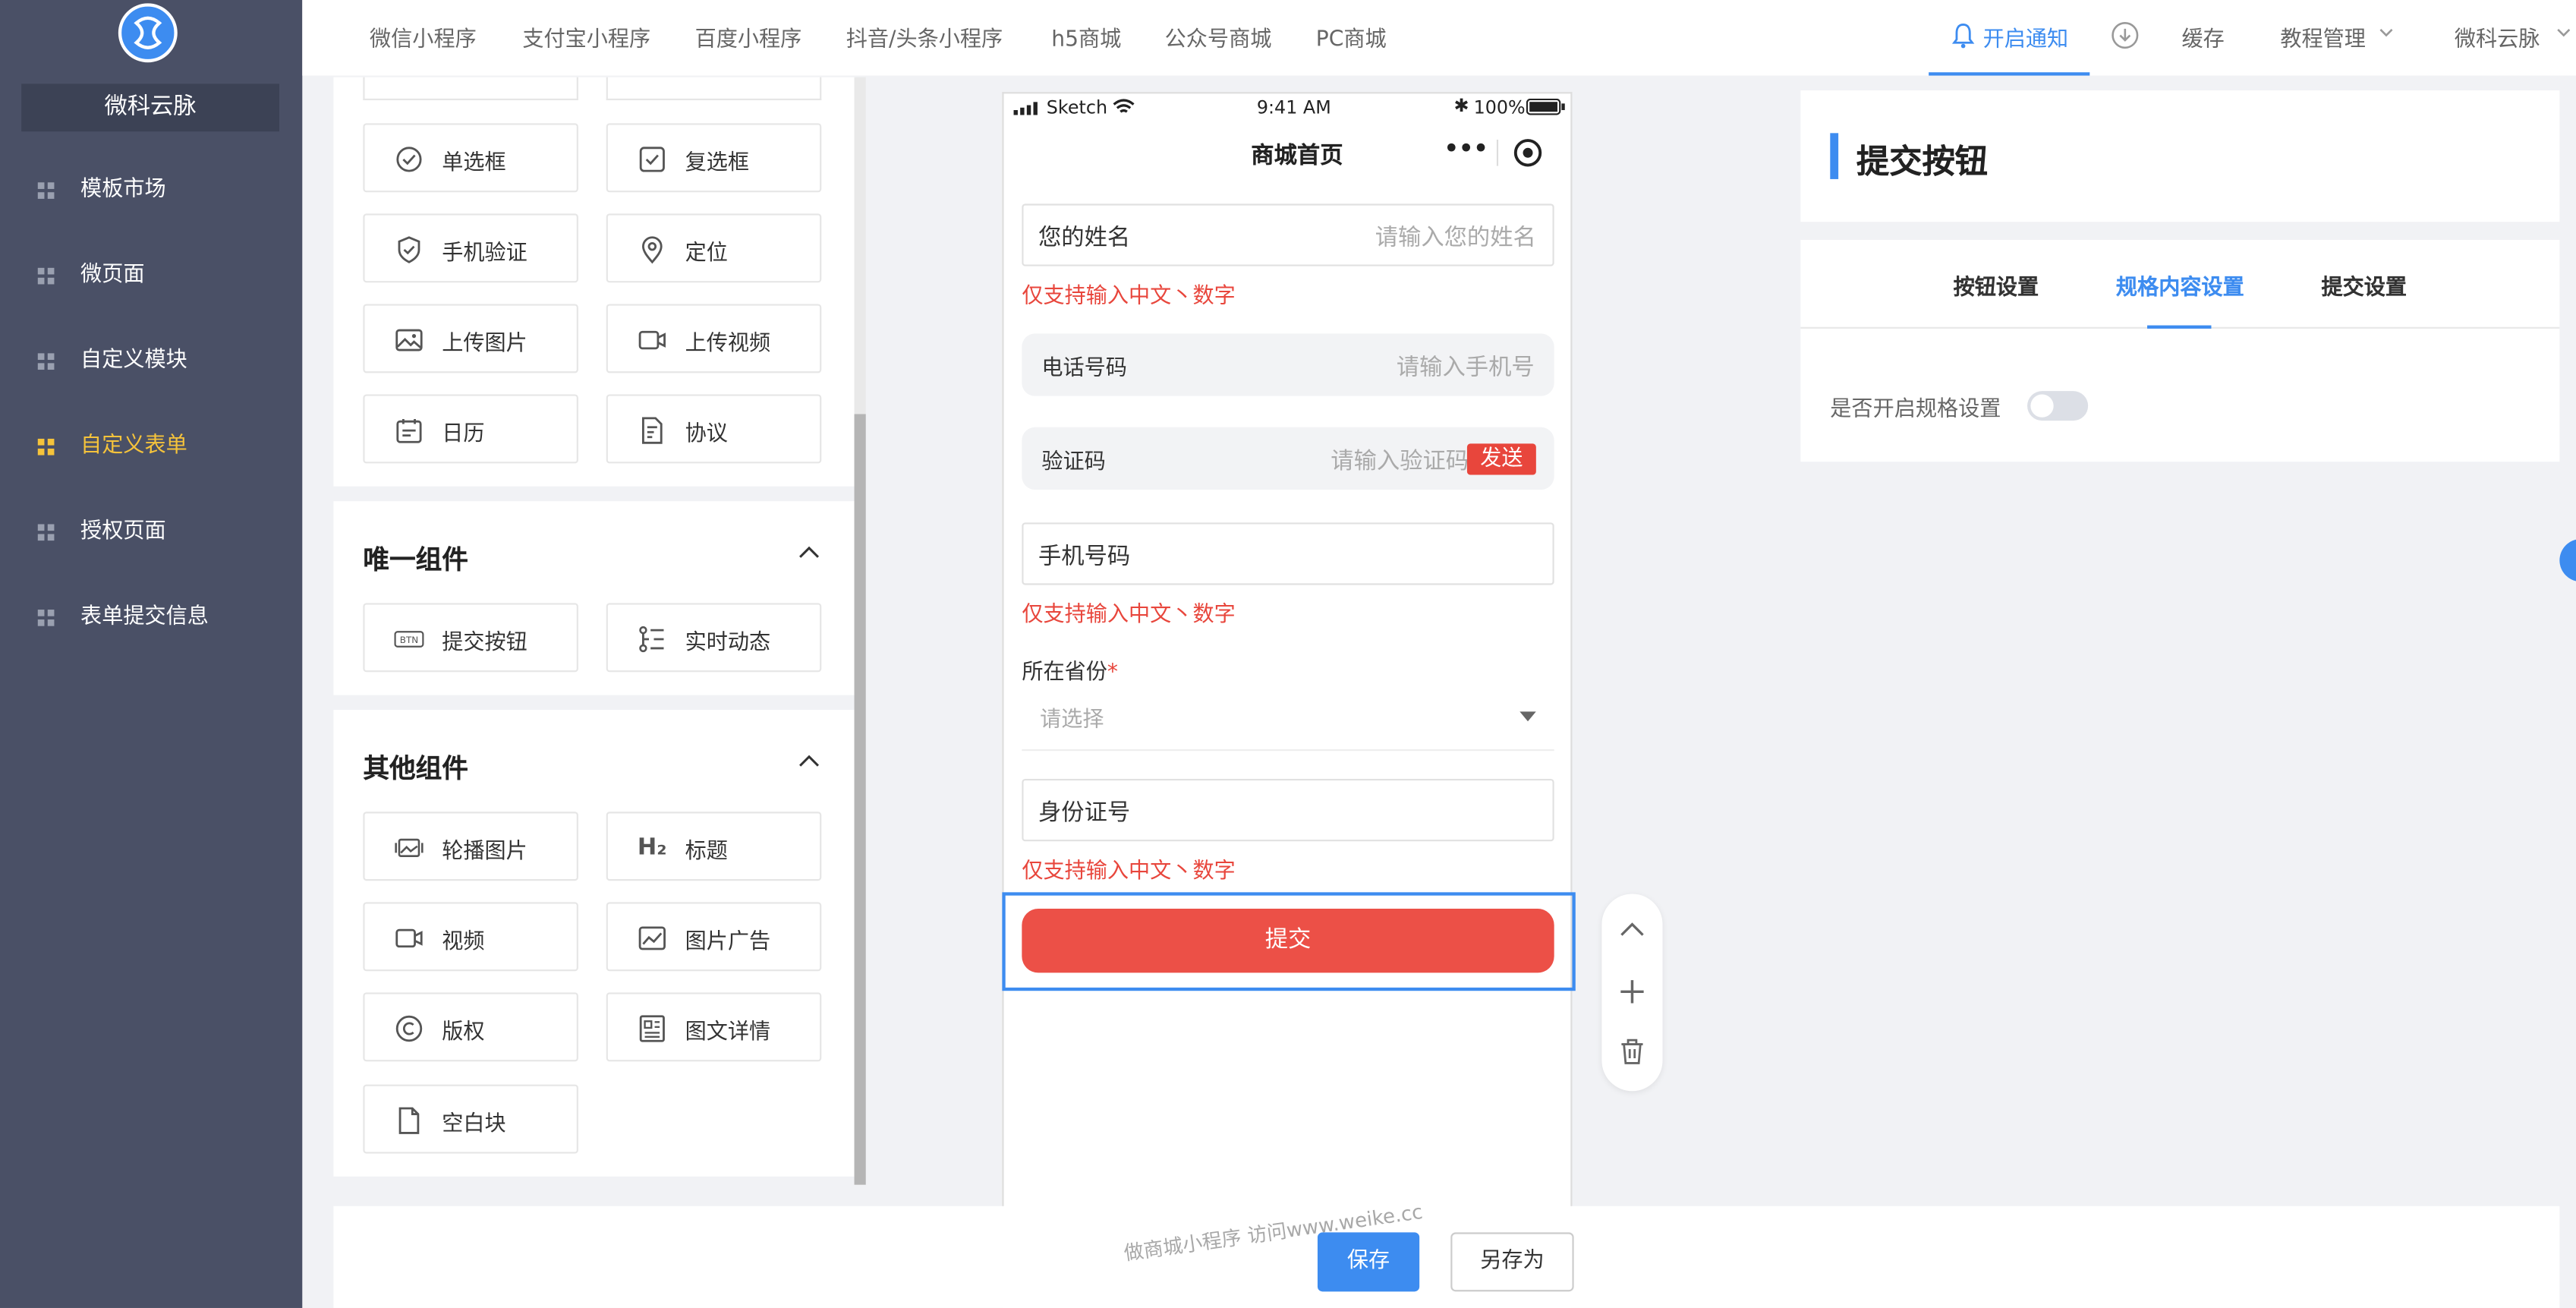 This screenshot has height=1308, width=2576. Describe the element at coordinates (151, 190) in the screenshot. I see `sidebar-item-template-market: 模板市场` at that location.